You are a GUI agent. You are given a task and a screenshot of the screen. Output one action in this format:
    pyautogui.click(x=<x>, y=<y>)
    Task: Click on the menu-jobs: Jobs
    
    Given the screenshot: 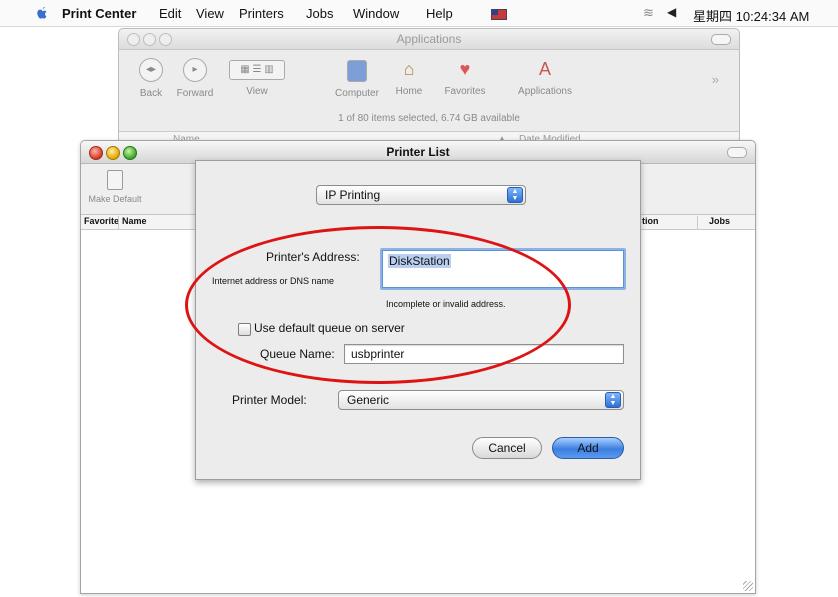 What is the action you would take?
    pyautogui.click(x=319, y=13)
    